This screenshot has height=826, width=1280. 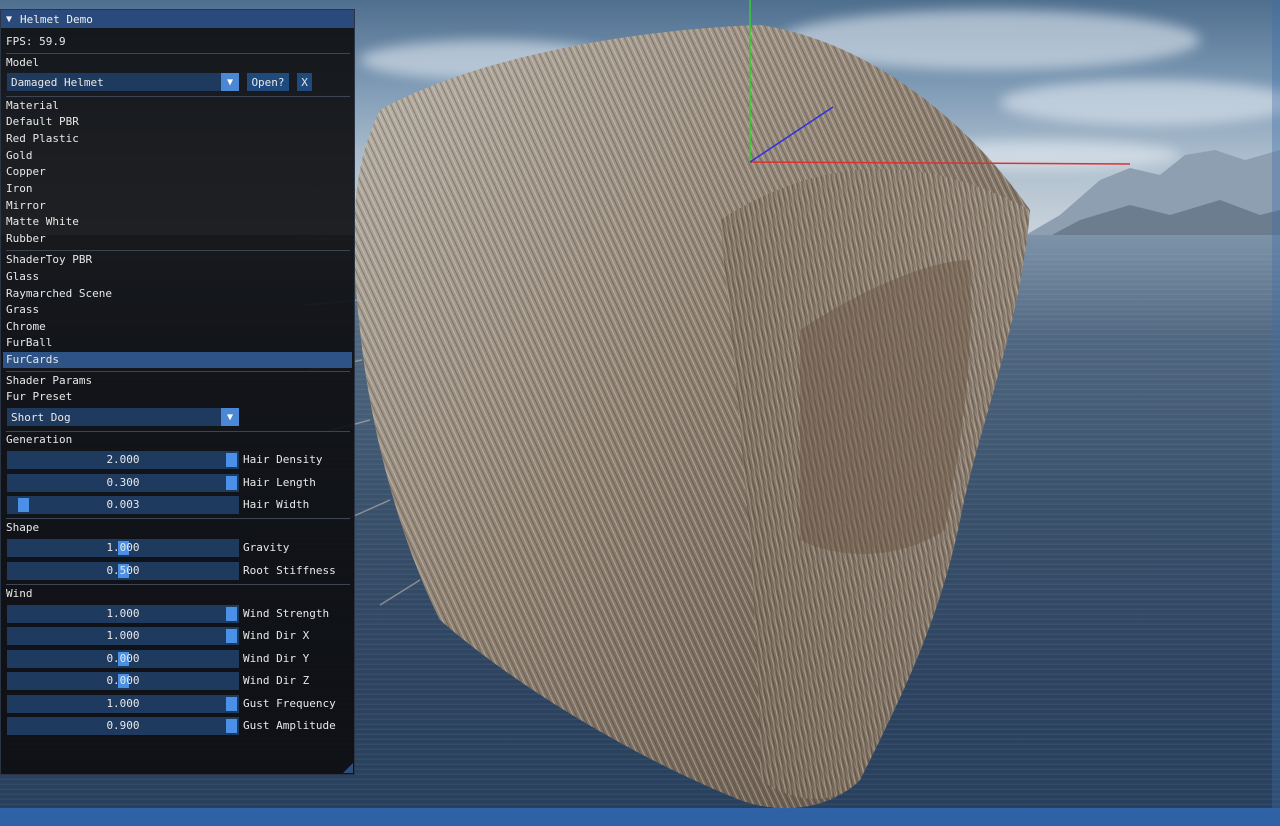 I want to click on wind-header: Wind, so click(x=19, y=593).